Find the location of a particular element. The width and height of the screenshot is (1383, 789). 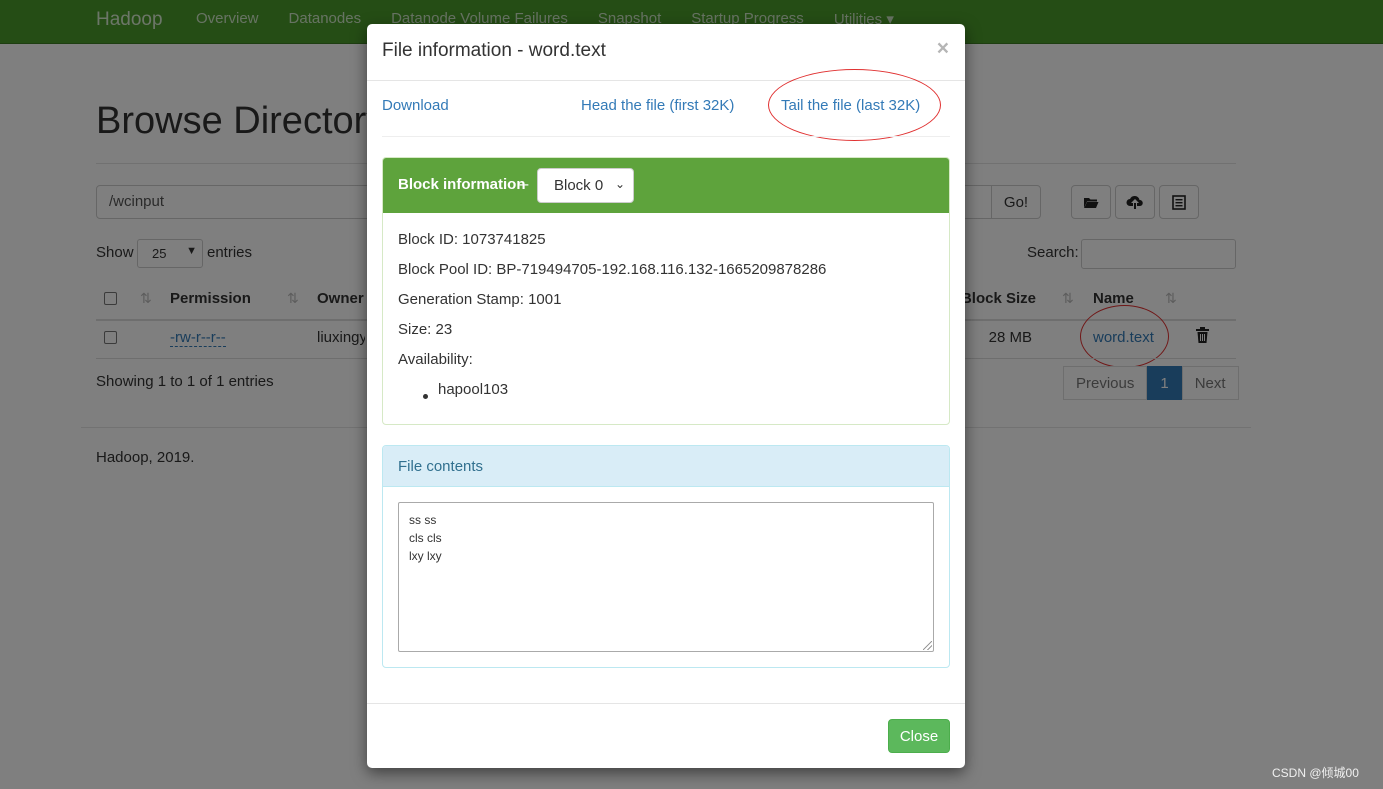

block-select-value: Block 0 is located at coordinates (579, 185).